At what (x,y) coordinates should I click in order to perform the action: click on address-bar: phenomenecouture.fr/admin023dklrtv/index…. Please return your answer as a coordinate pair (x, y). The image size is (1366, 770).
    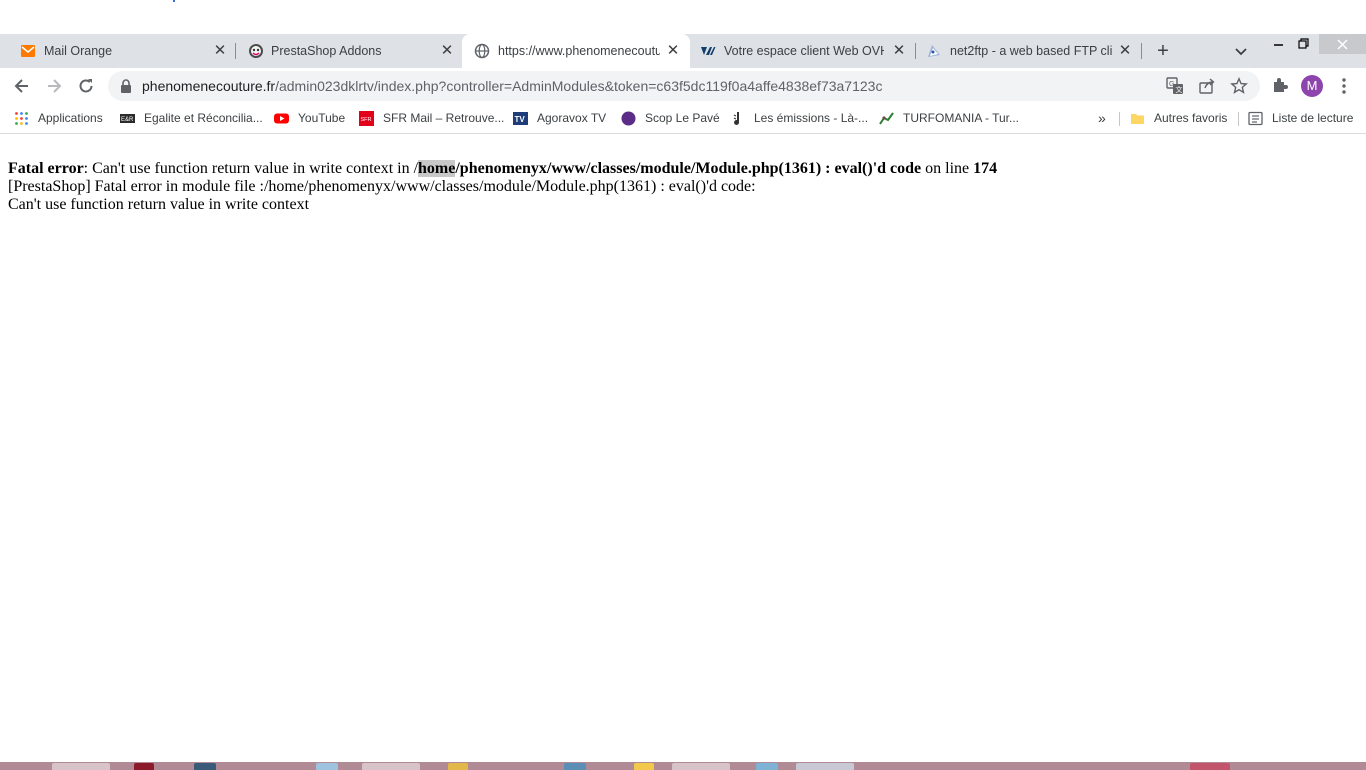
    Looking at the image, I should click on (684, 86).